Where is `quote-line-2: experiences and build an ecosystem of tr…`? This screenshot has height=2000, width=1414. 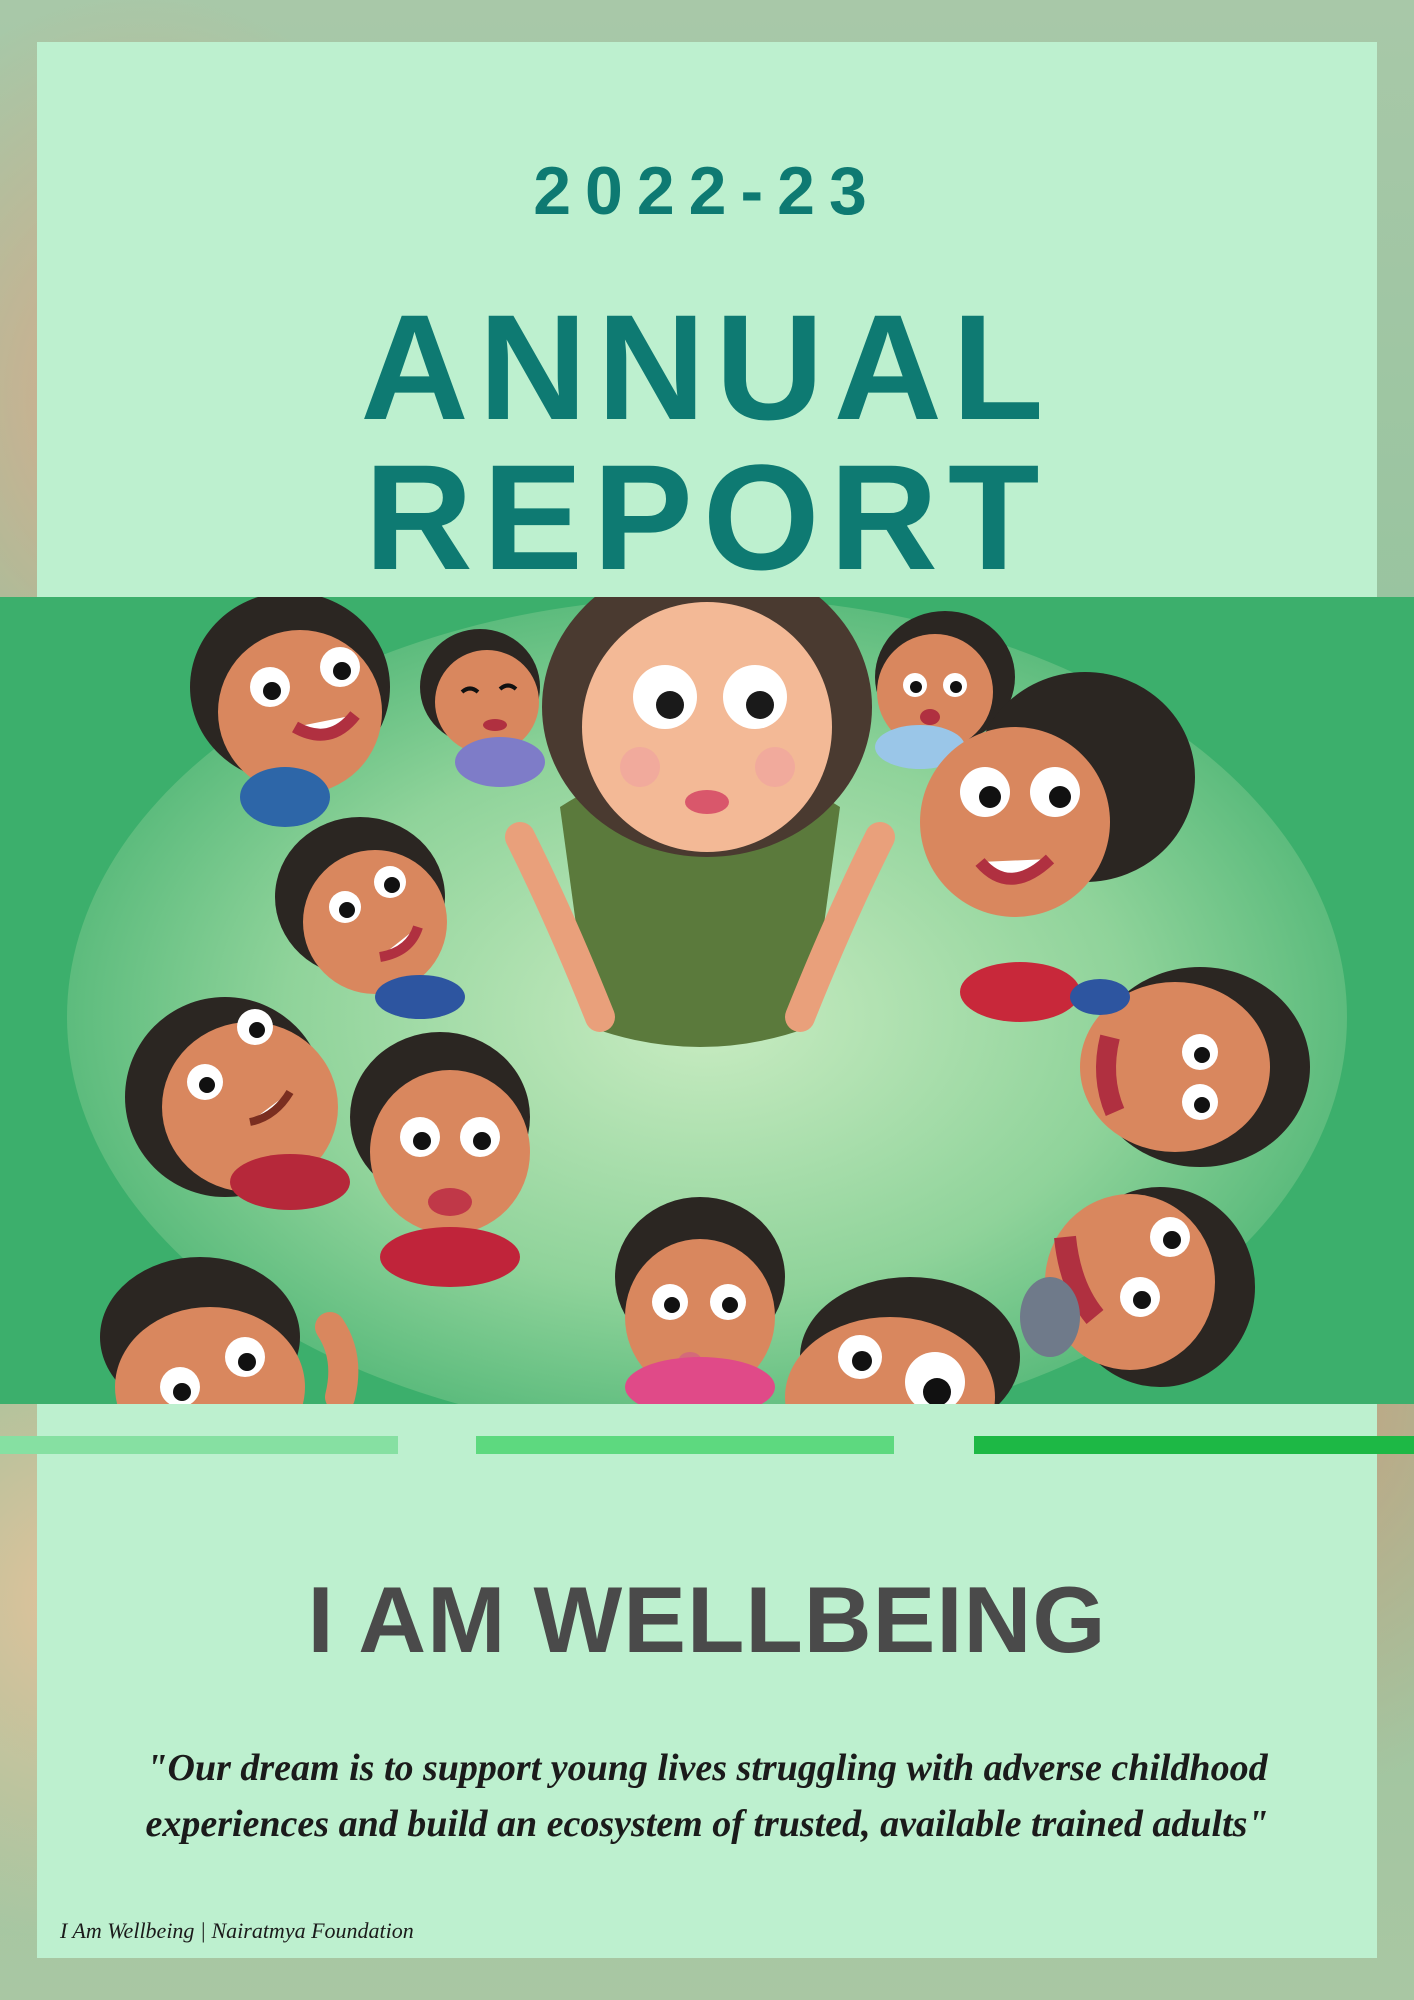 quote-line-2: experiences and build an ecosystem of tr… is located at coordinates (707, 1824).